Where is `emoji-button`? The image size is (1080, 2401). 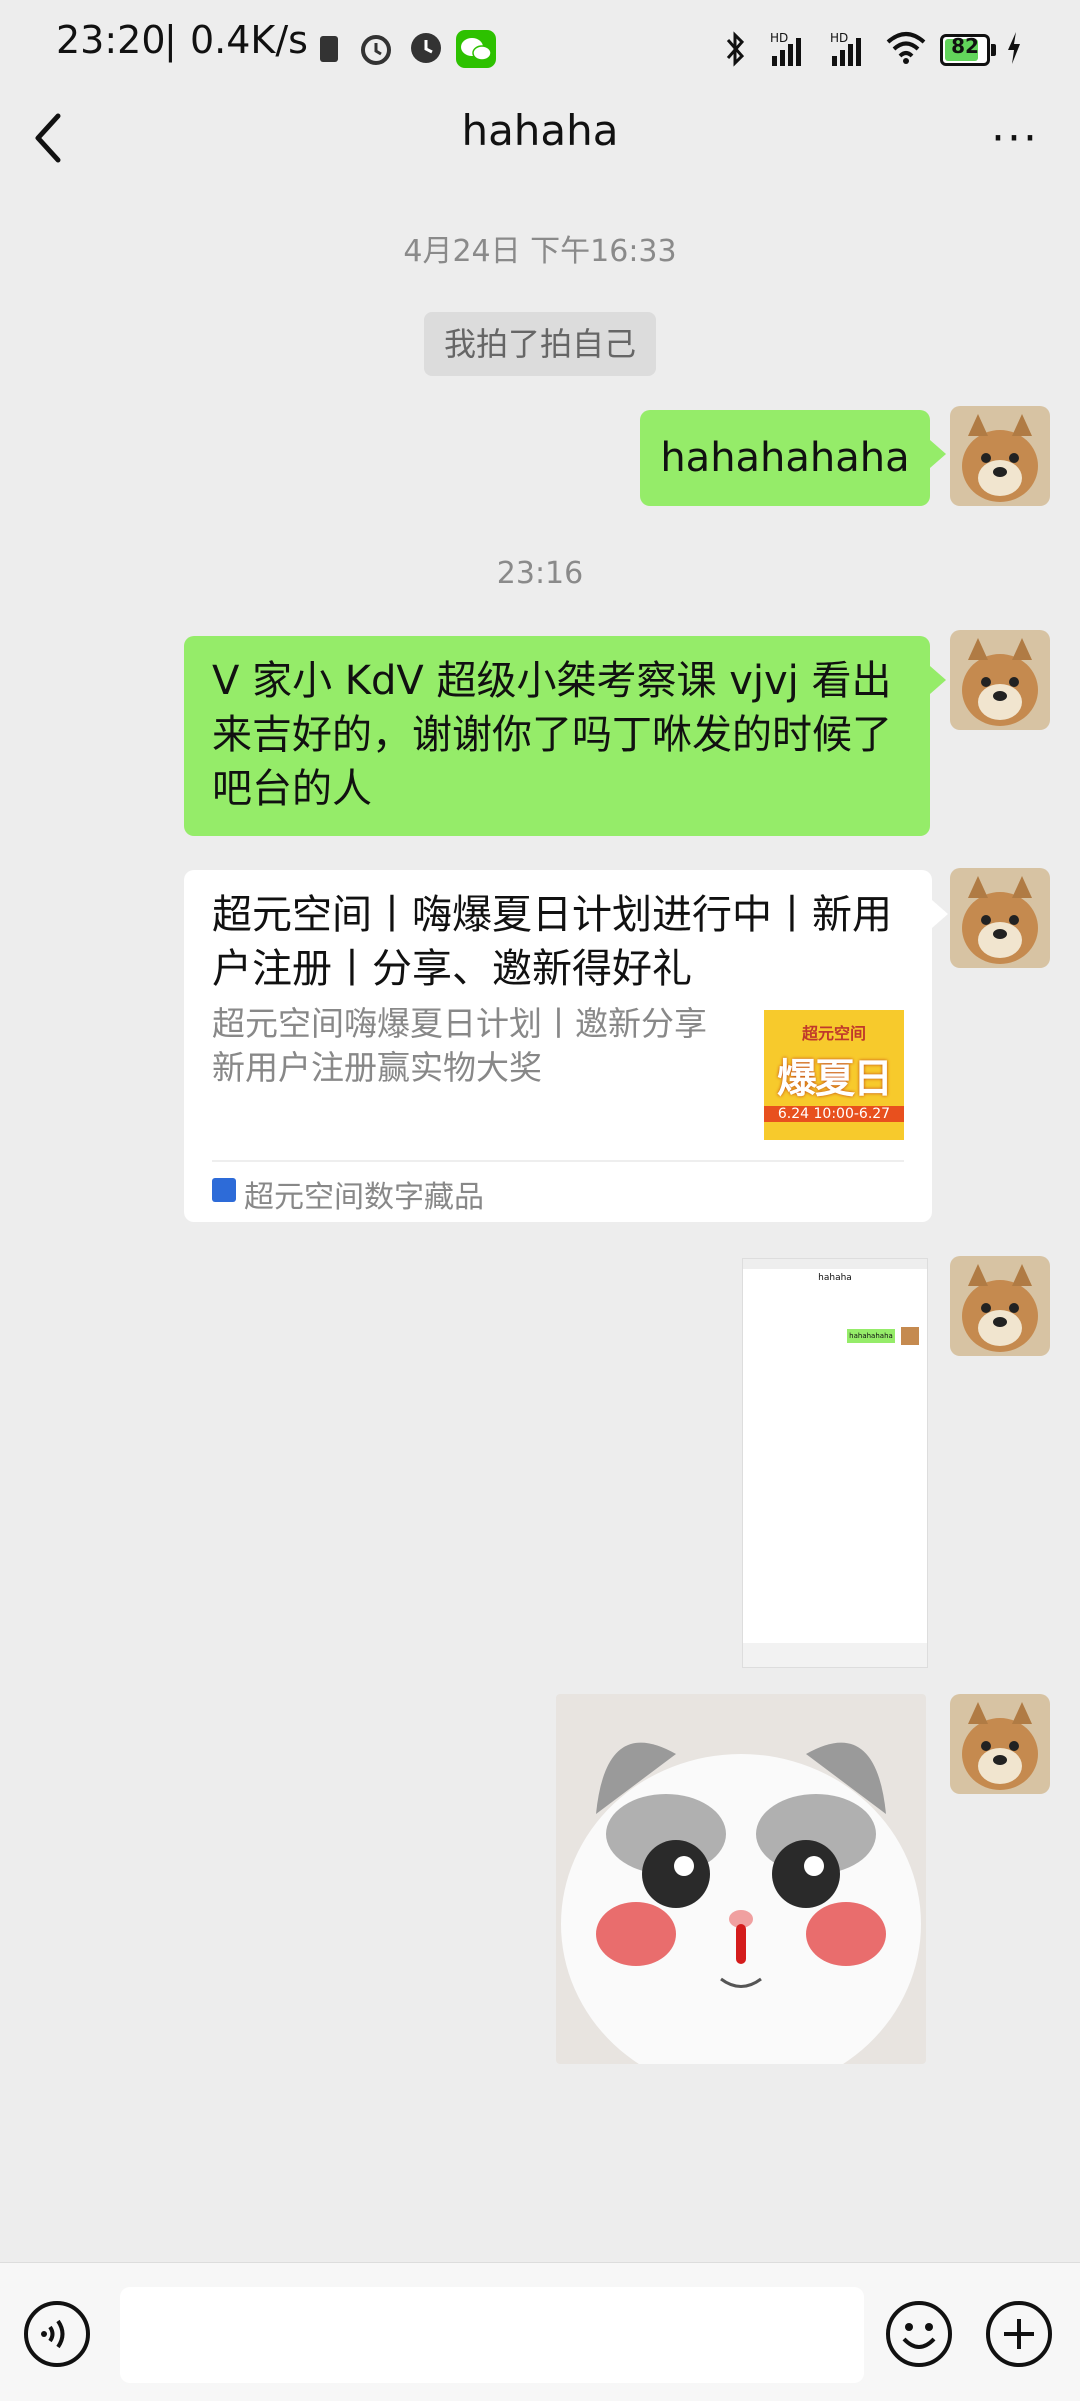
emoji-button is located at coordinates (919, 2334).